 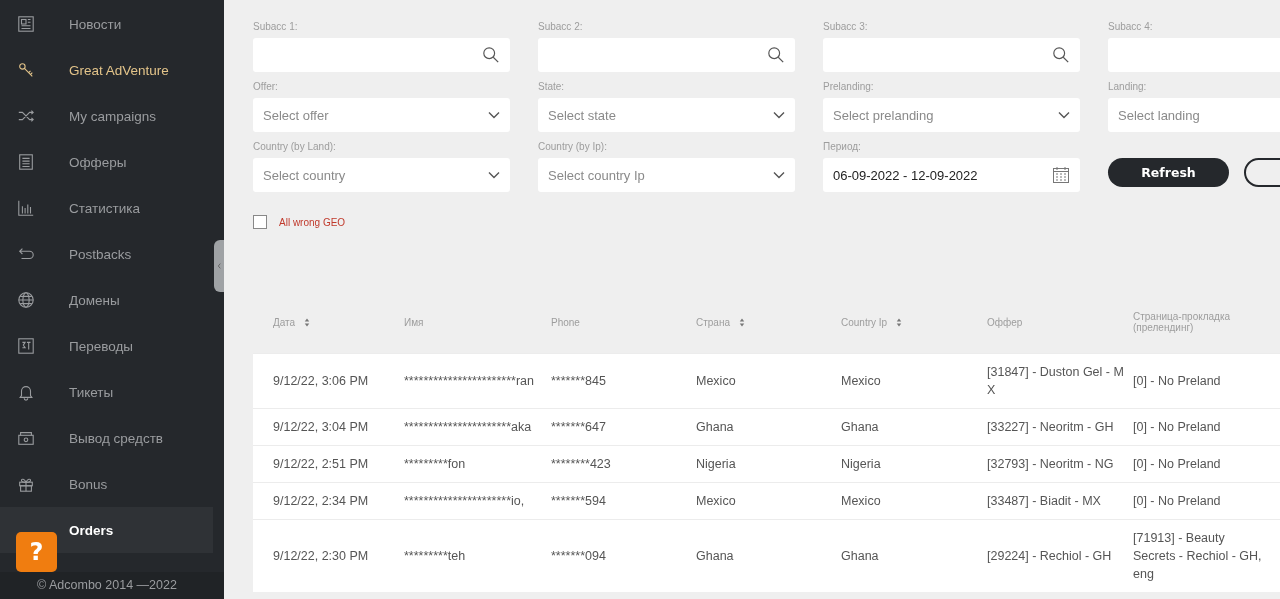 What do you see at coordinates (849, 87) in the screenshot?
I see `field-label: Prelanding:` at bounding box center [849, 87].